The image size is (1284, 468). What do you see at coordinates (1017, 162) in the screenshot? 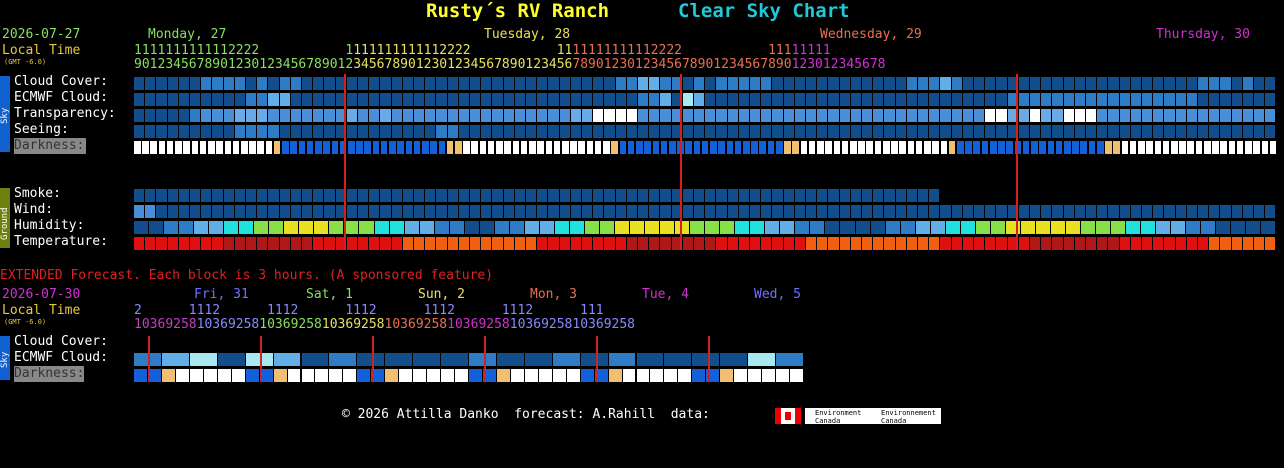
I see `midnight-line` at bounding box center [1017, 162].